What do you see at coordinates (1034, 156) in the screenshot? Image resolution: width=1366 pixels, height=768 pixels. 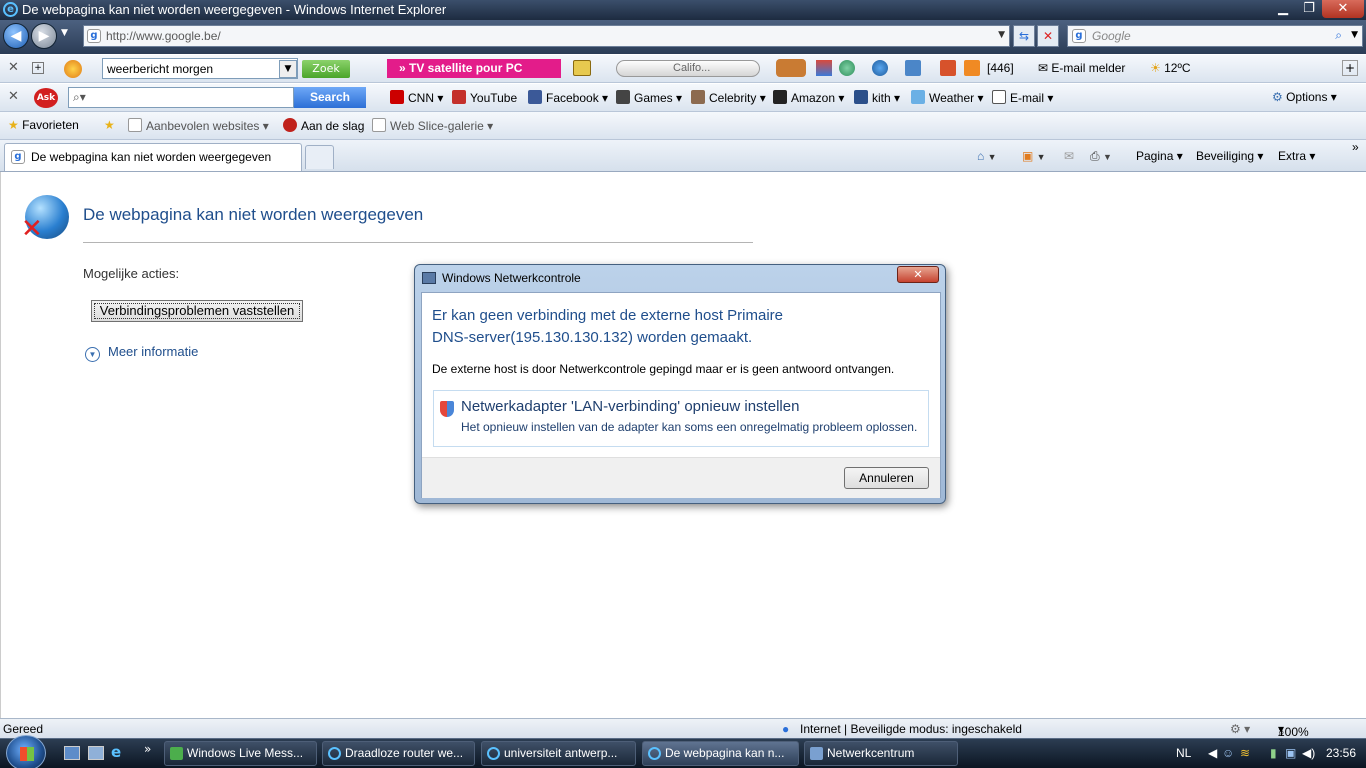 I see `feeds-icon: ▣ ▼` at bounding box center [1034, 156].